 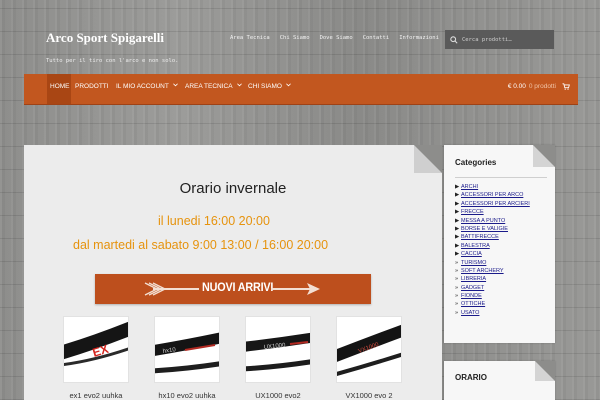 I want to click on product-card: hx10 hx10 evo2 uuhka, so click(x=187, y=358).